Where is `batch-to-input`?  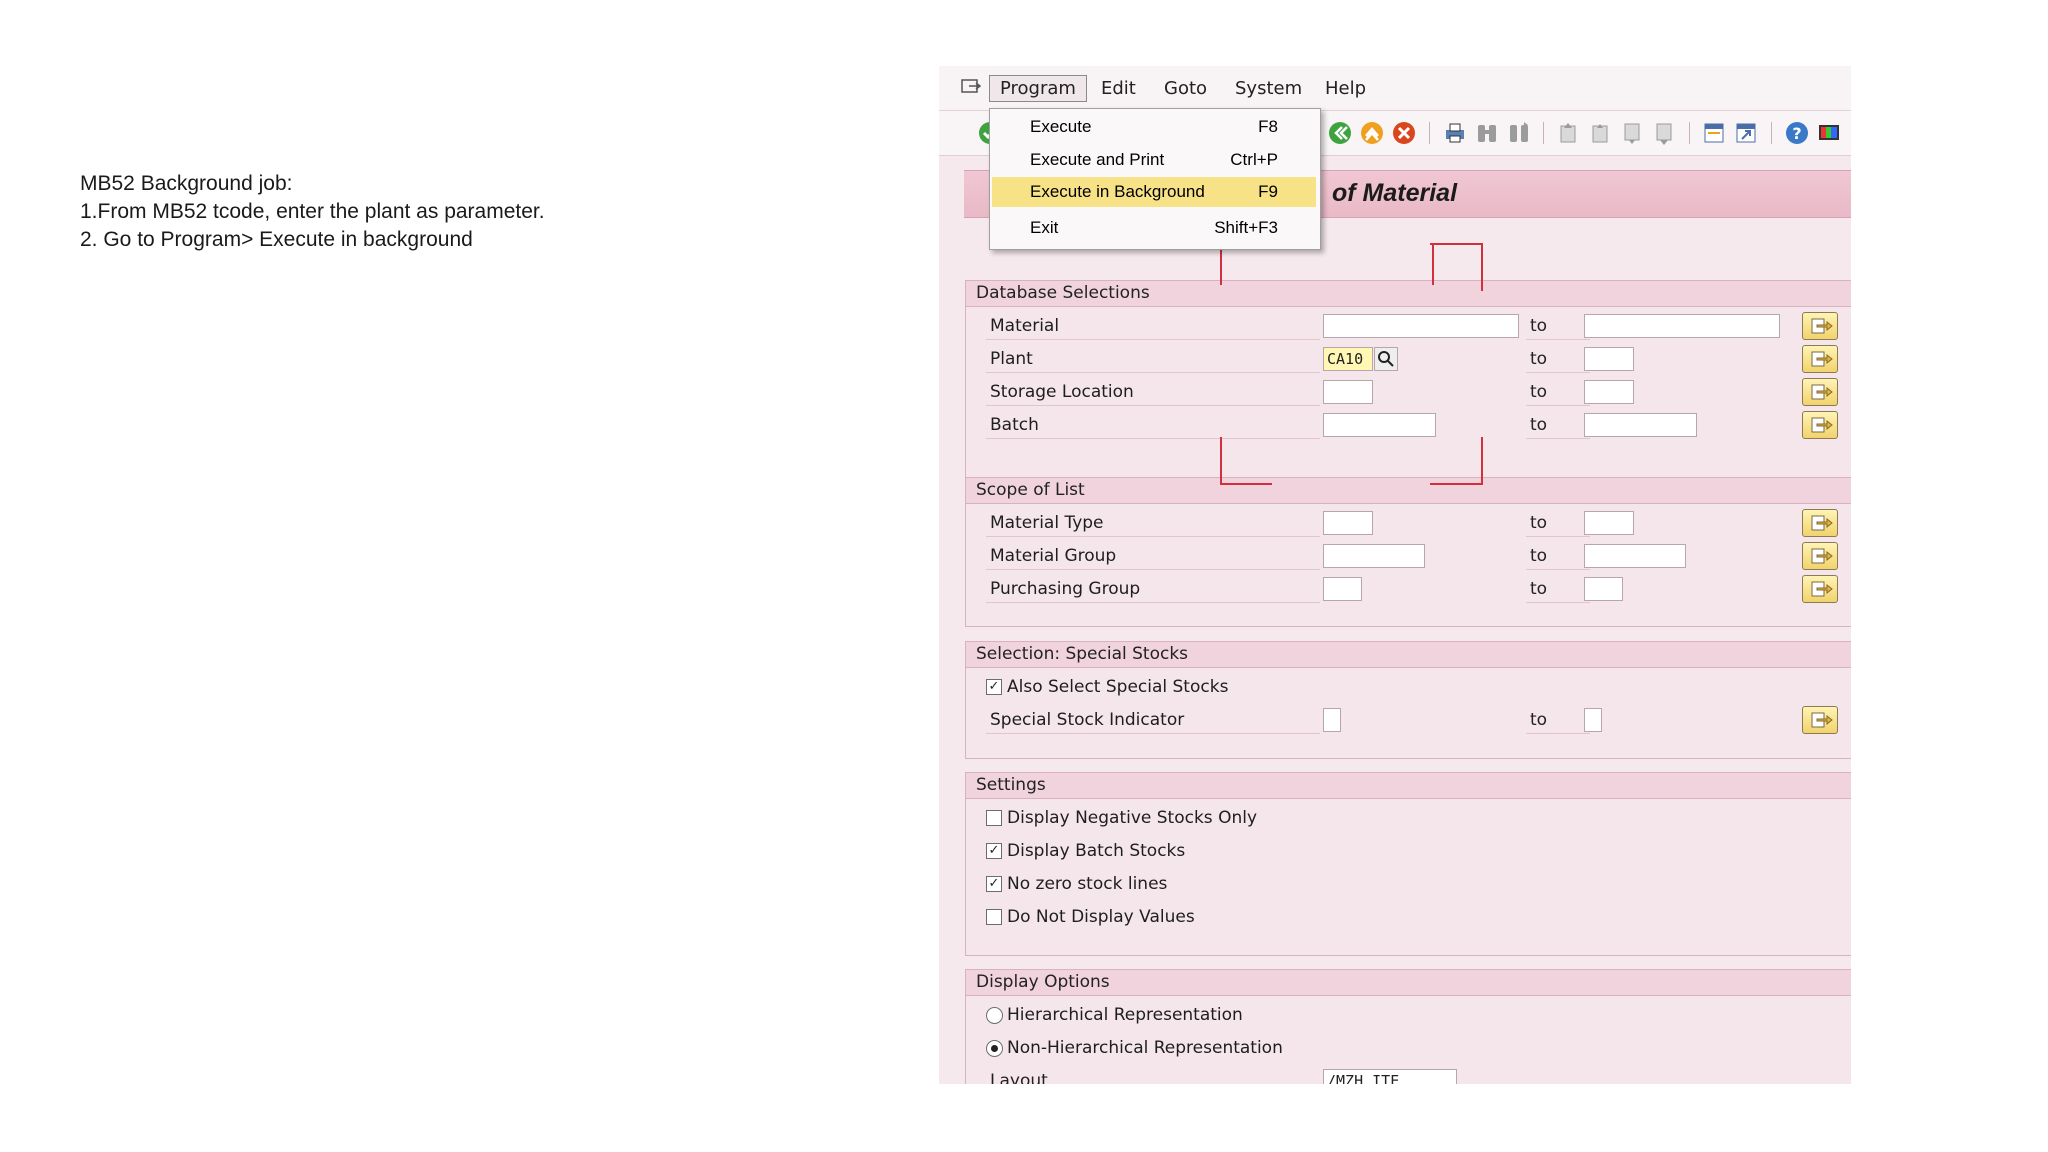
batch-to-input is located at coordinates (1640, 425).